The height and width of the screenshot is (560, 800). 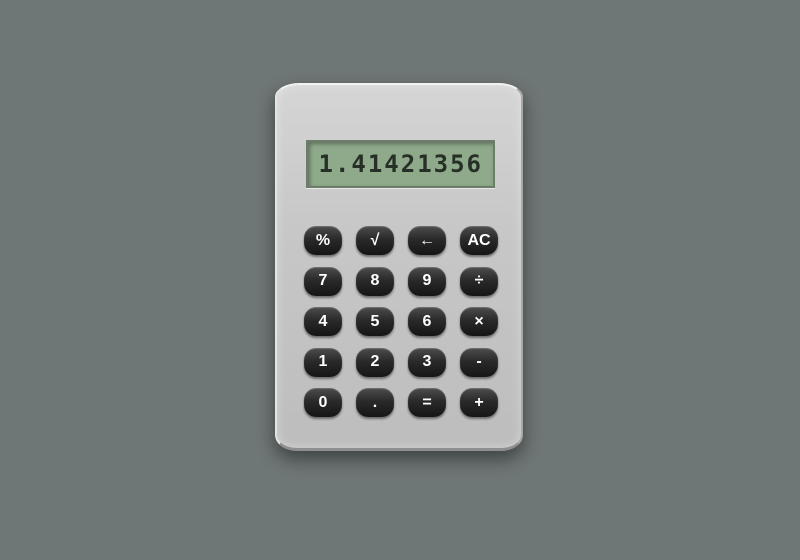 I want to click on add-button: +, so click(x=479, y=402).